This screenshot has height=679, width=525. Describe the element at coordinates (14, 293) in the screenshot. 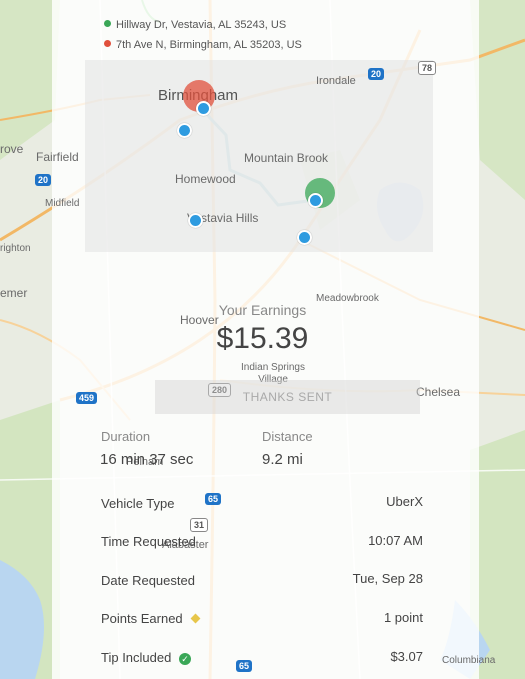

I see `city-label-bessemer: emer` at that location.